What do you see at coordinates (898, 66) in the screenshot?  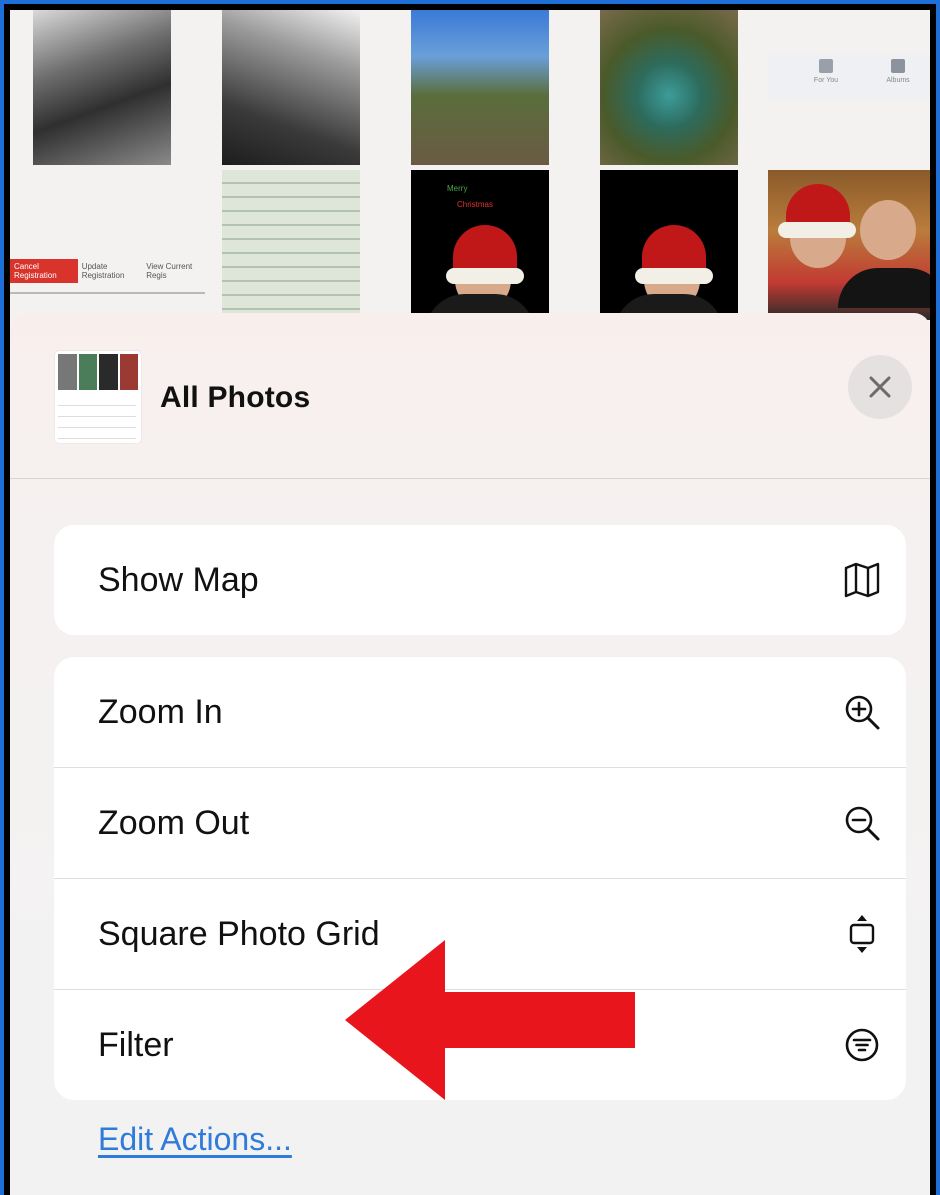 I see `albums-icon` at bounding box center [898, 66].